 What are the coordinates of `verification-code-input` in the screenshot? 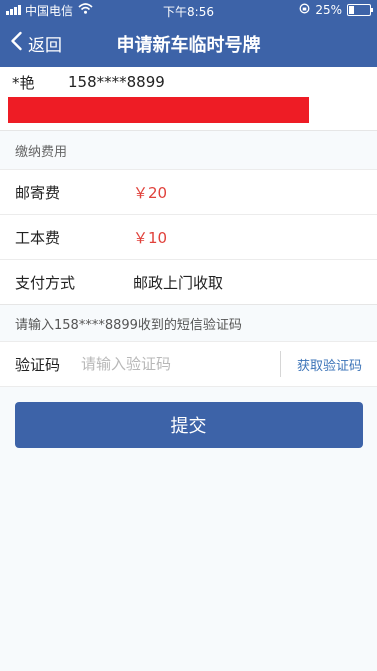 It's located at (180, 364).